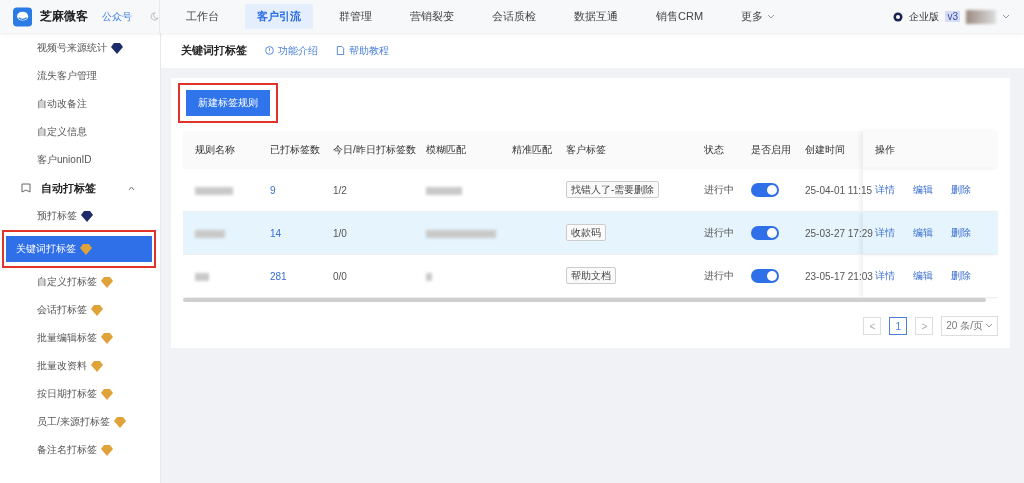  Describe the element at coordinates (432, 16) in the screenshot. I see `nav-tab: 营销裂变` at that location.